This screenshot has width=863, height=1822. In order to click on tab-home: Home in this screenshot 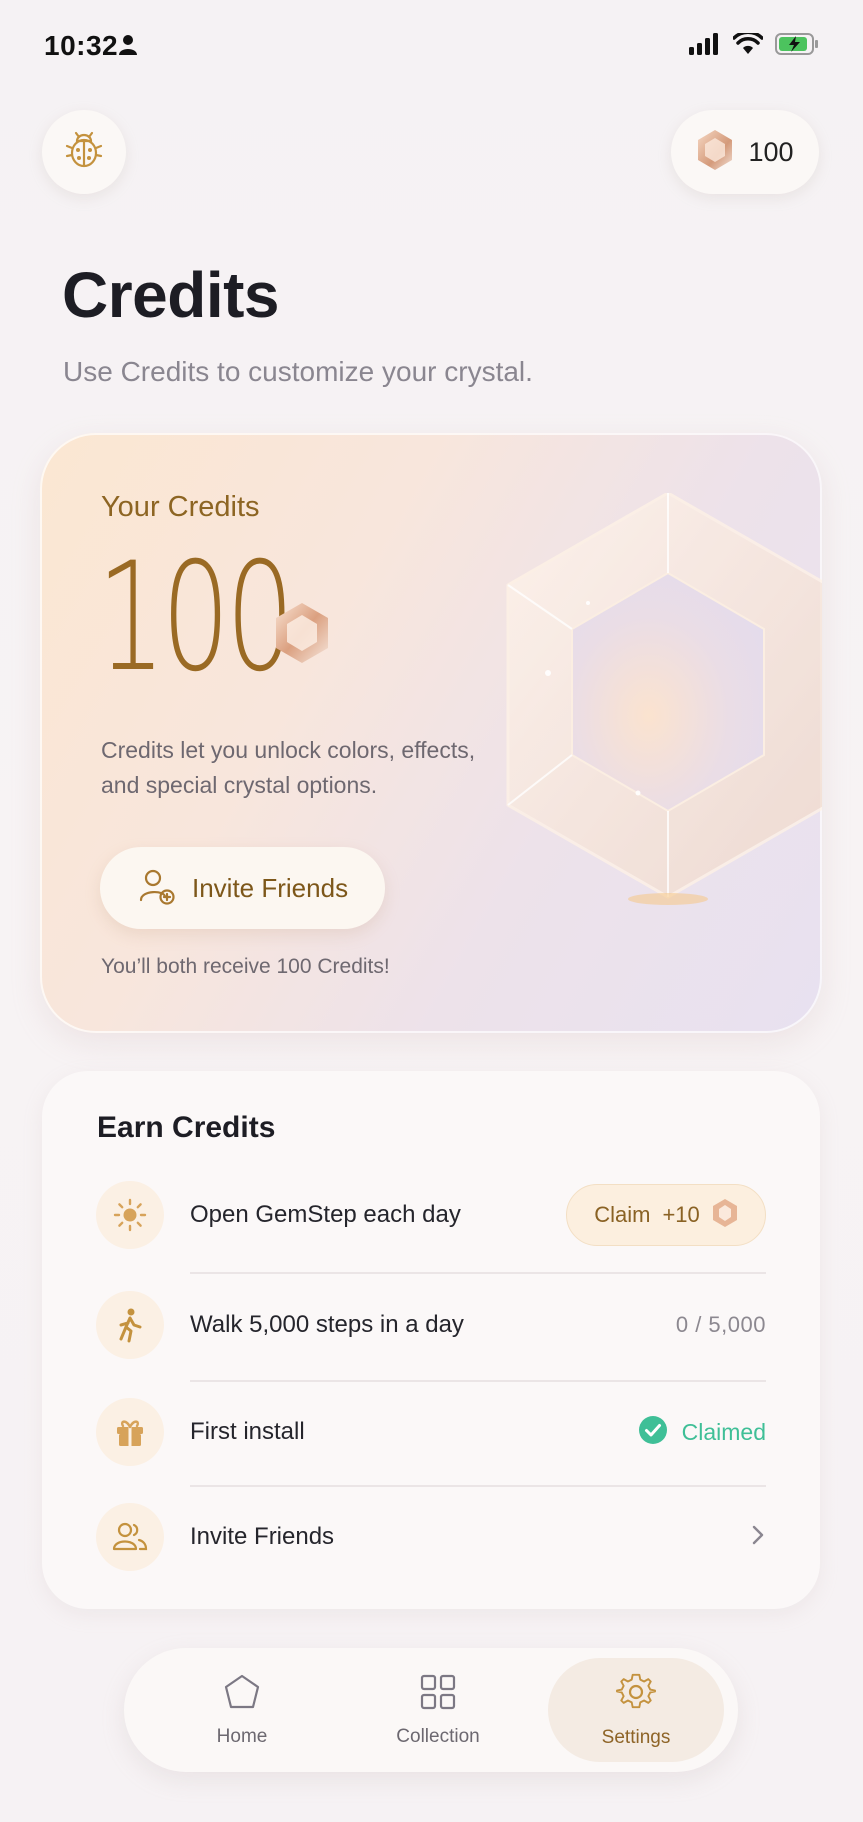, I will do `click(242, 1710)`.